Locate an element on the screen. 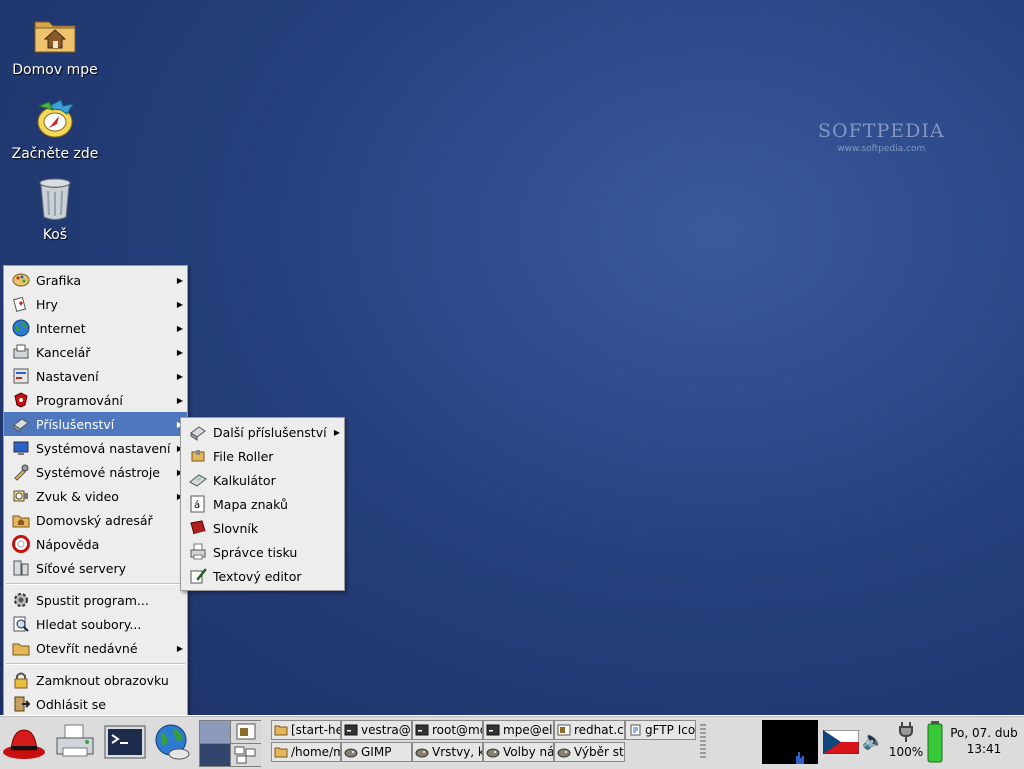 Image resolution: width=1024 pixels, height=769 pixels. accessories-menu-item-label: Textový editor is located at coordinates (257, 576).